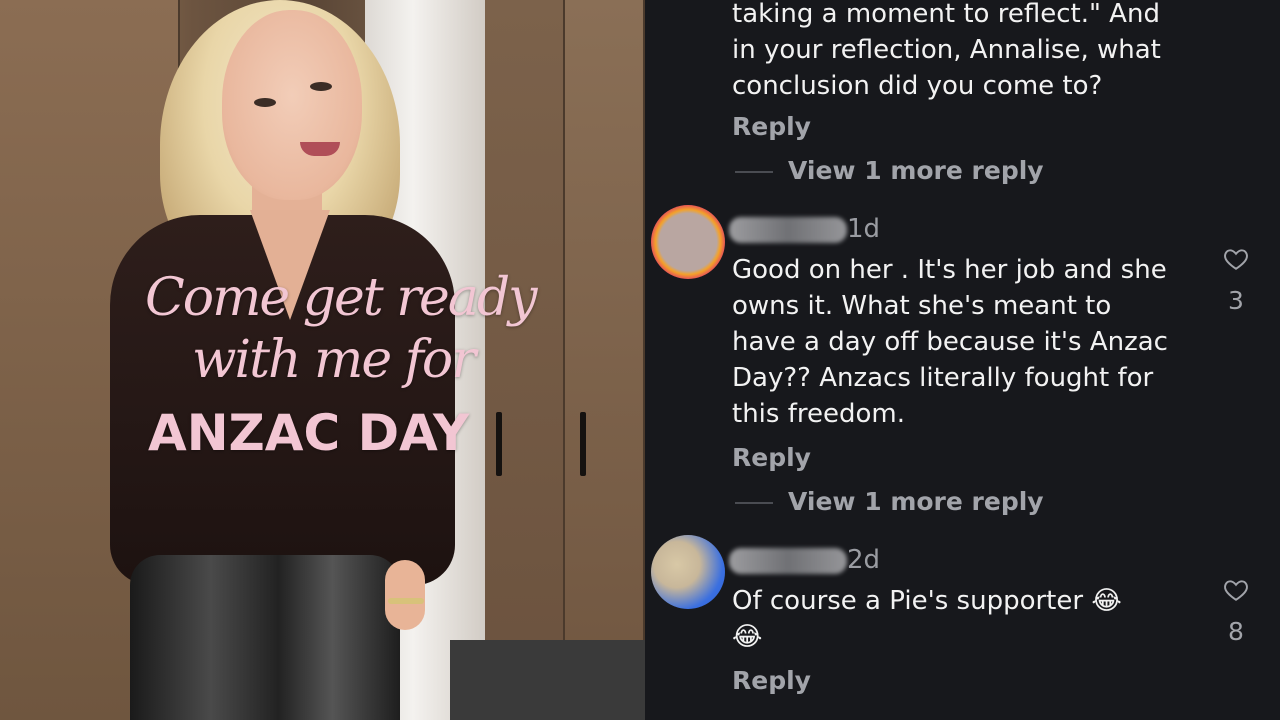 The image size is (1280, 720). I want to click on comment-meta: 1d, so click(804, 229).